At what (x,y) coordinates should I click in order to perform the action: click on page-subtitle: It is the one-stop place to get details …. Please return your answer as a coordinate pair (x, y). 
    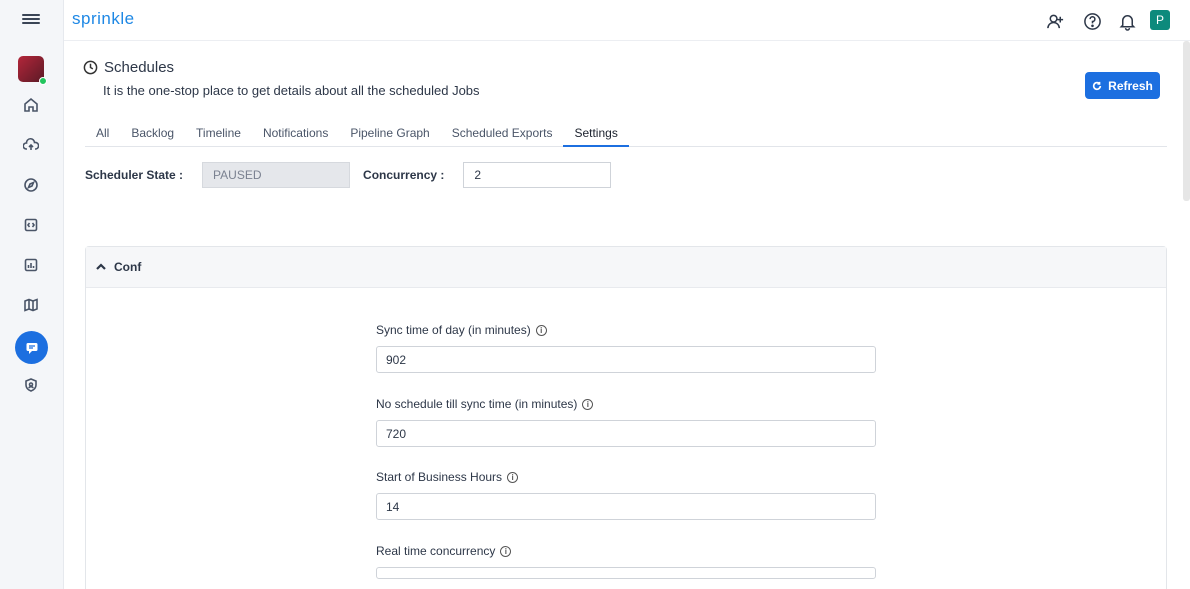
    Looking at the image, I should click on (291, 90).